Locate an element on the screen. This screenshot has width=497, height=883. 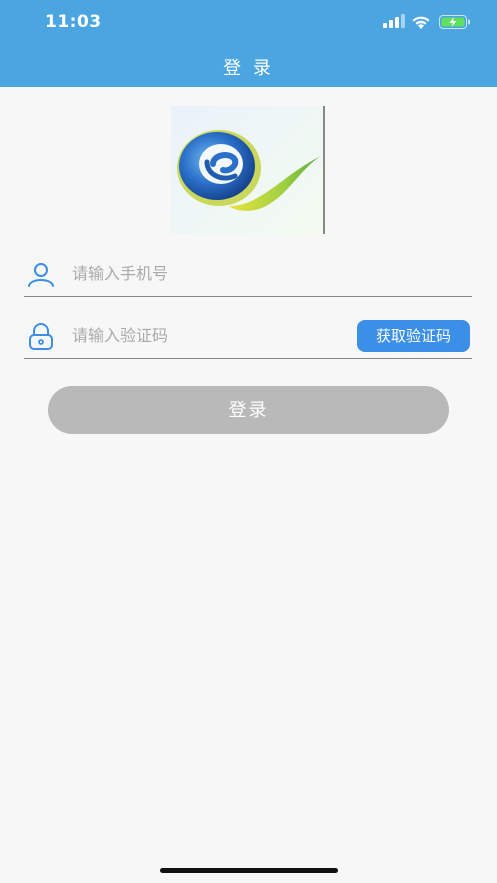
phone-input is located at coordinates (202, 273).